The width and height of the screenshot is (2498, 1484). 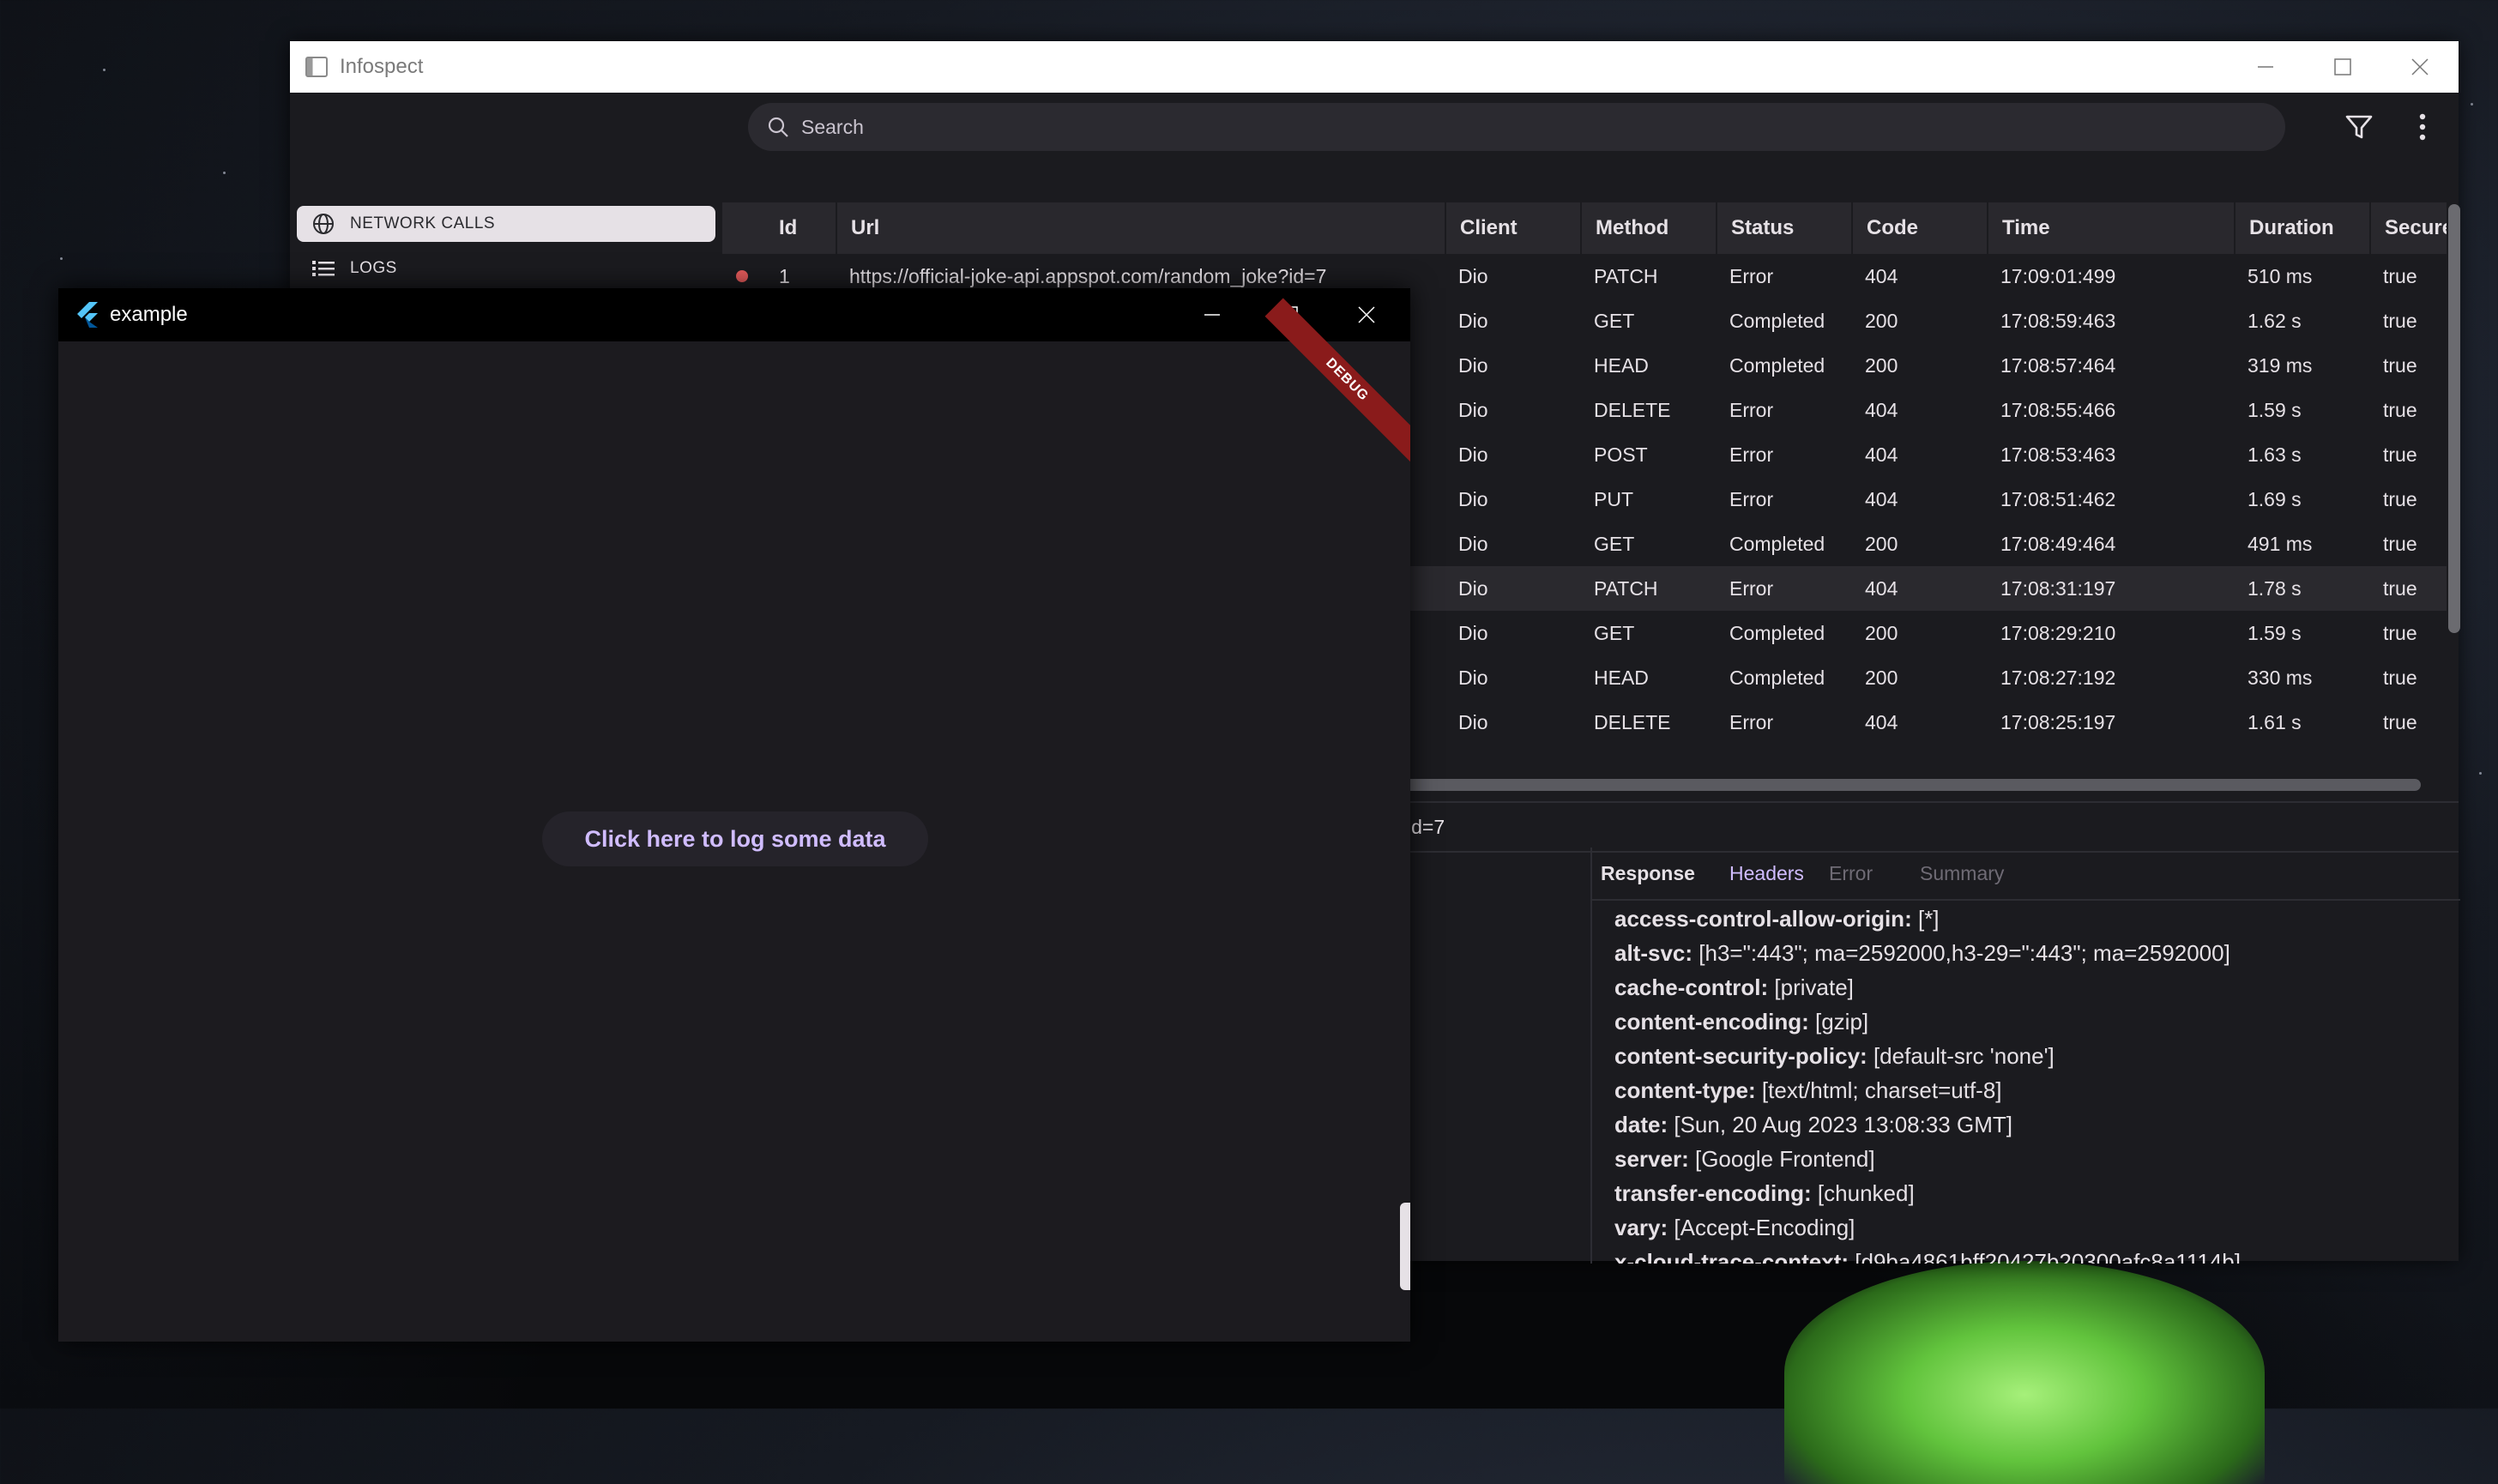 I want to click on tab-error: Error, so click(x=1851, y=873).